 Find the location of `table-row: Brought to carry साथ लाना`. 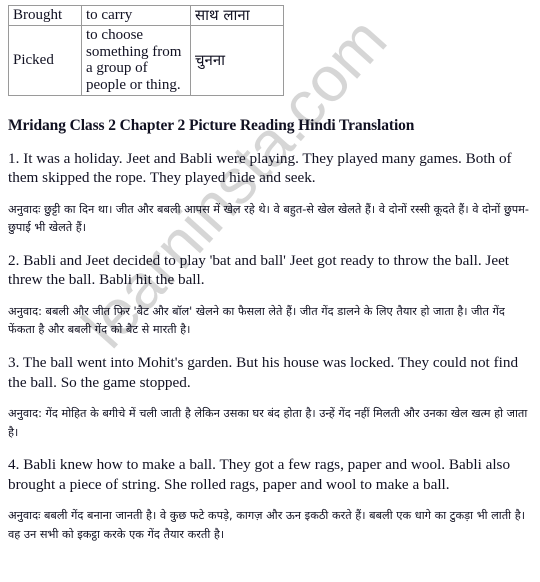

table-row: Brought to carry साथ लाना is located at coordinates (146, 15).